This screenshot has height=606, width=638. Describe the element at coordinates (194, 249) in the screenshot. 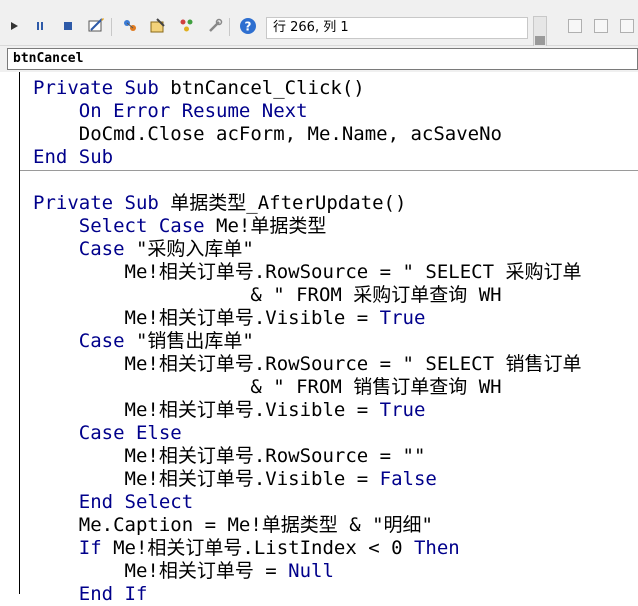

I see `code-text-segment: "采购入库单"` at that location.